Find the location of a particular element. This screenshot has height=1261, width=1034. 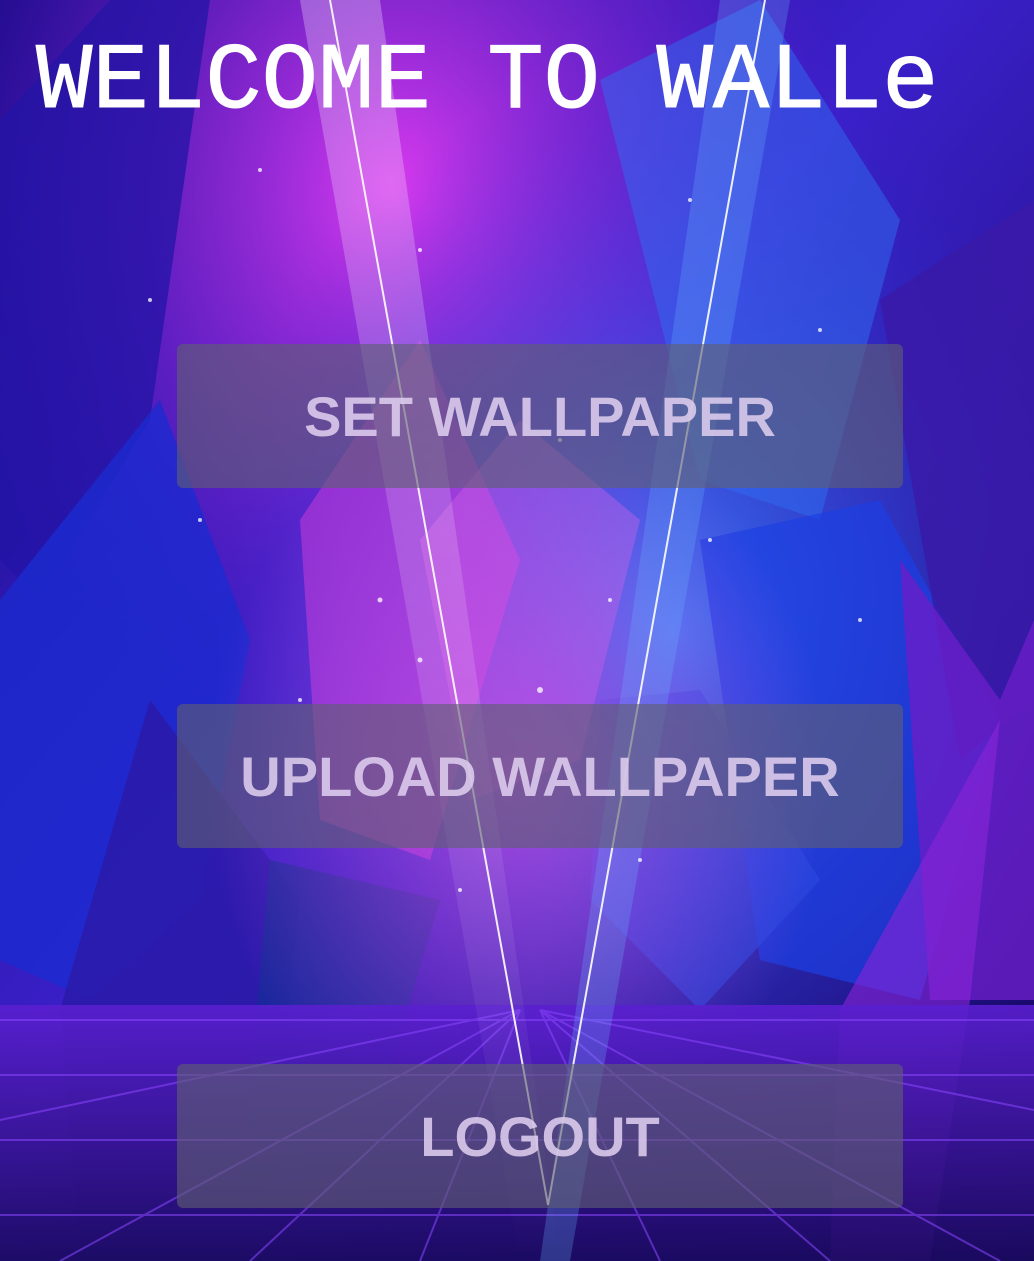

upload-wallpaper-button: UPLOAD WALLPAPER is located at coordinates (540, 776).